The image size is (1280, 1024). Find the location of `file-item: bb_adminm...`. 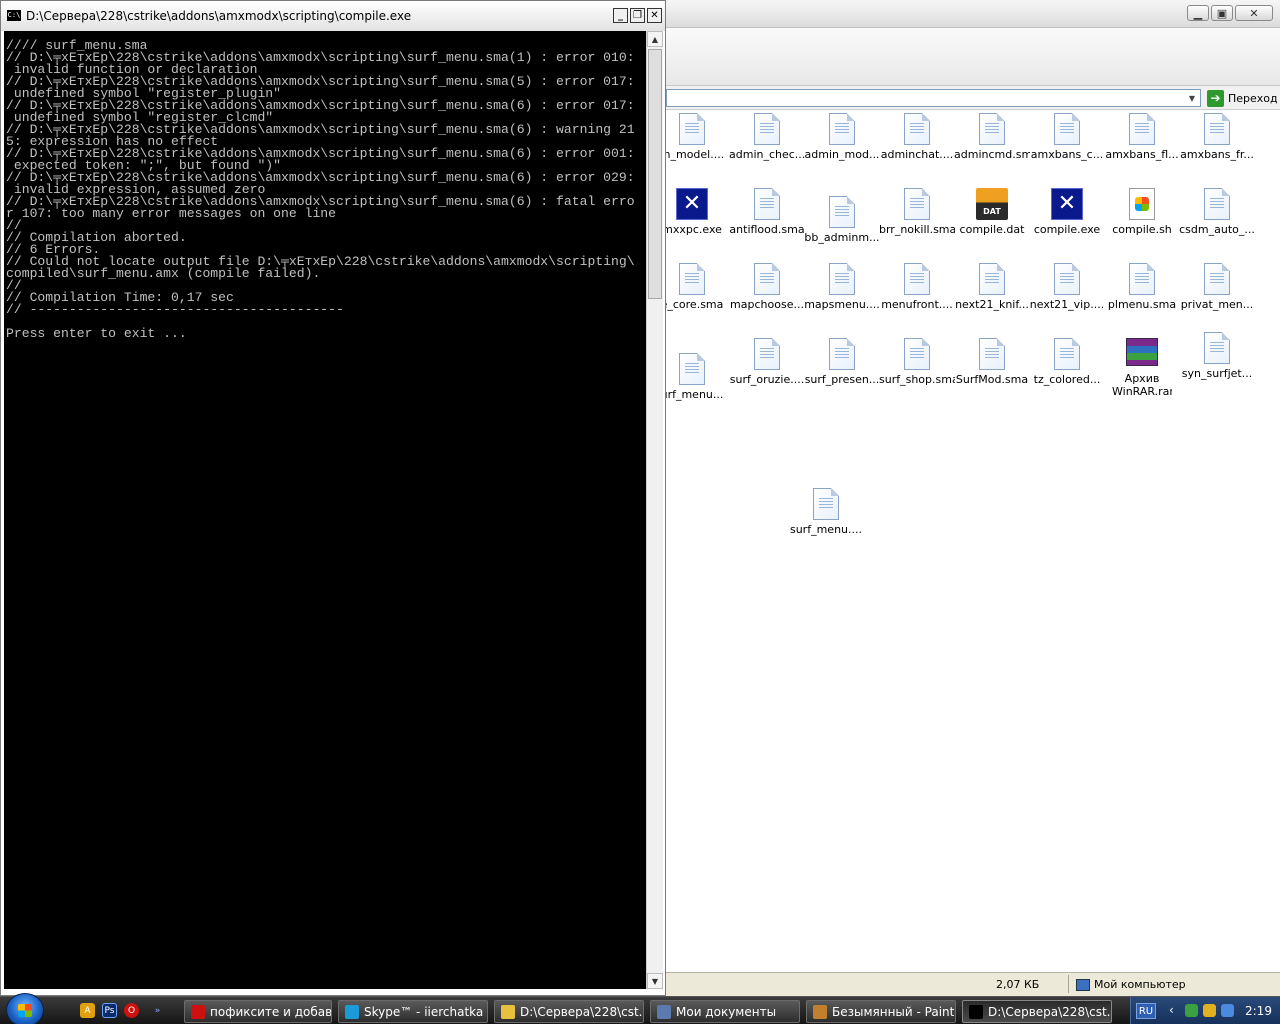

file-item: bb_adminm... is located at coordinates (842, 220).